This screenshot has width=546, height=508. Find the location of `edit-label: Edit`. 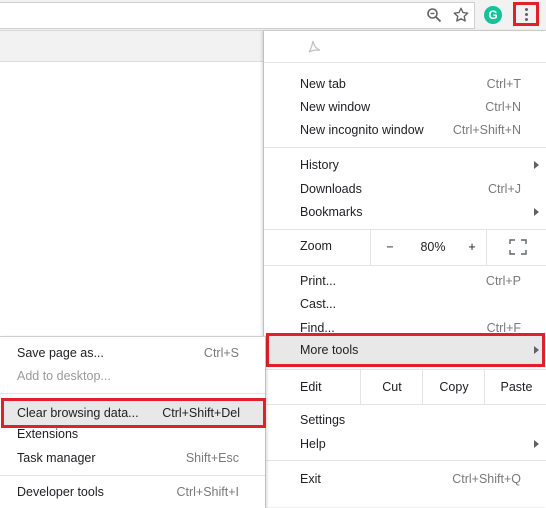

edit-label: Edit is located at coordinates (311, 387).